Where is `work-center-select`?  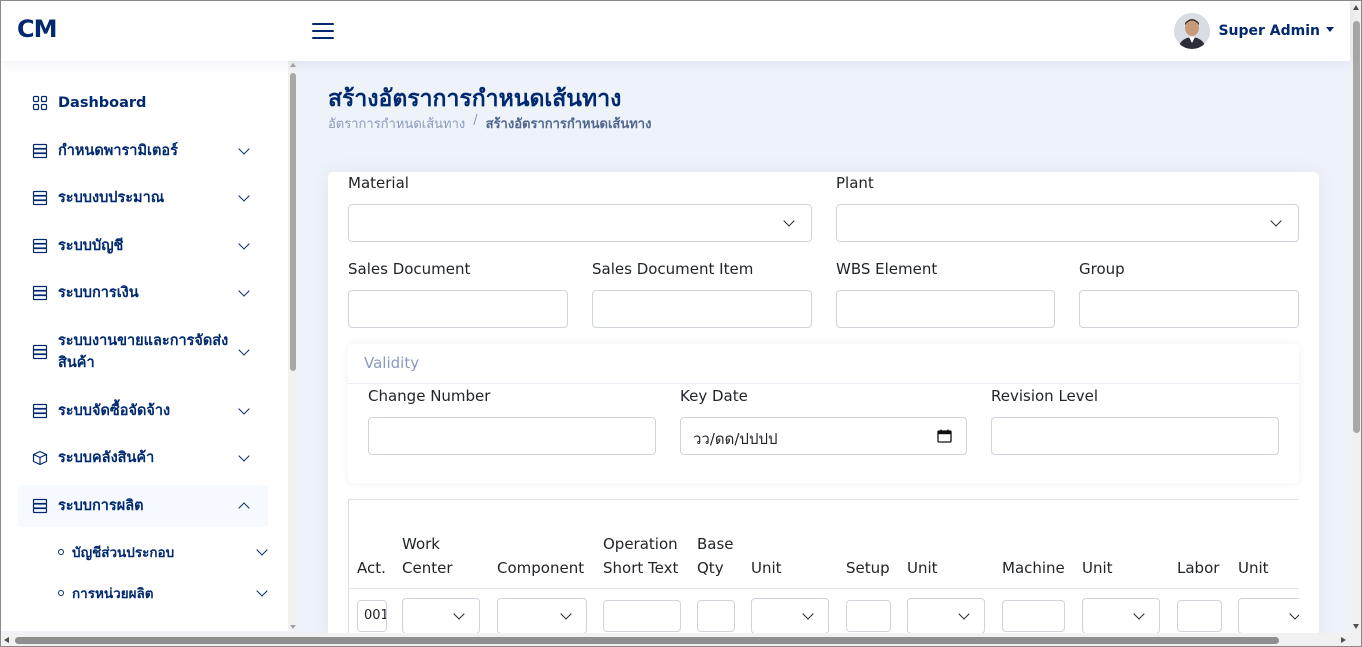 work-center-select is located at coordinates (441, 616).